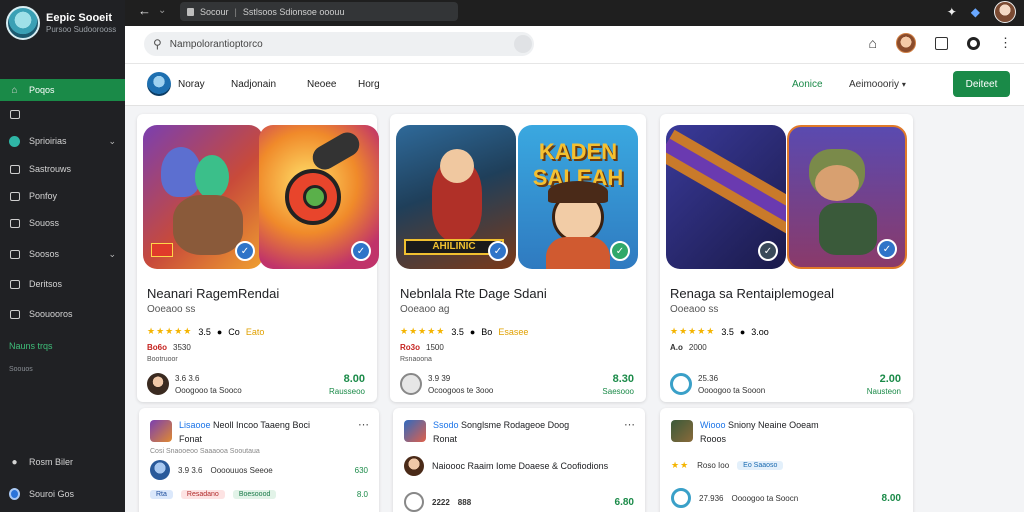 The width and height of the screenshot is (1024, 512). Describe the element at coordinates (44, 254) in the screenshot. I see `sidebar-item-label: Soosos` at that location.